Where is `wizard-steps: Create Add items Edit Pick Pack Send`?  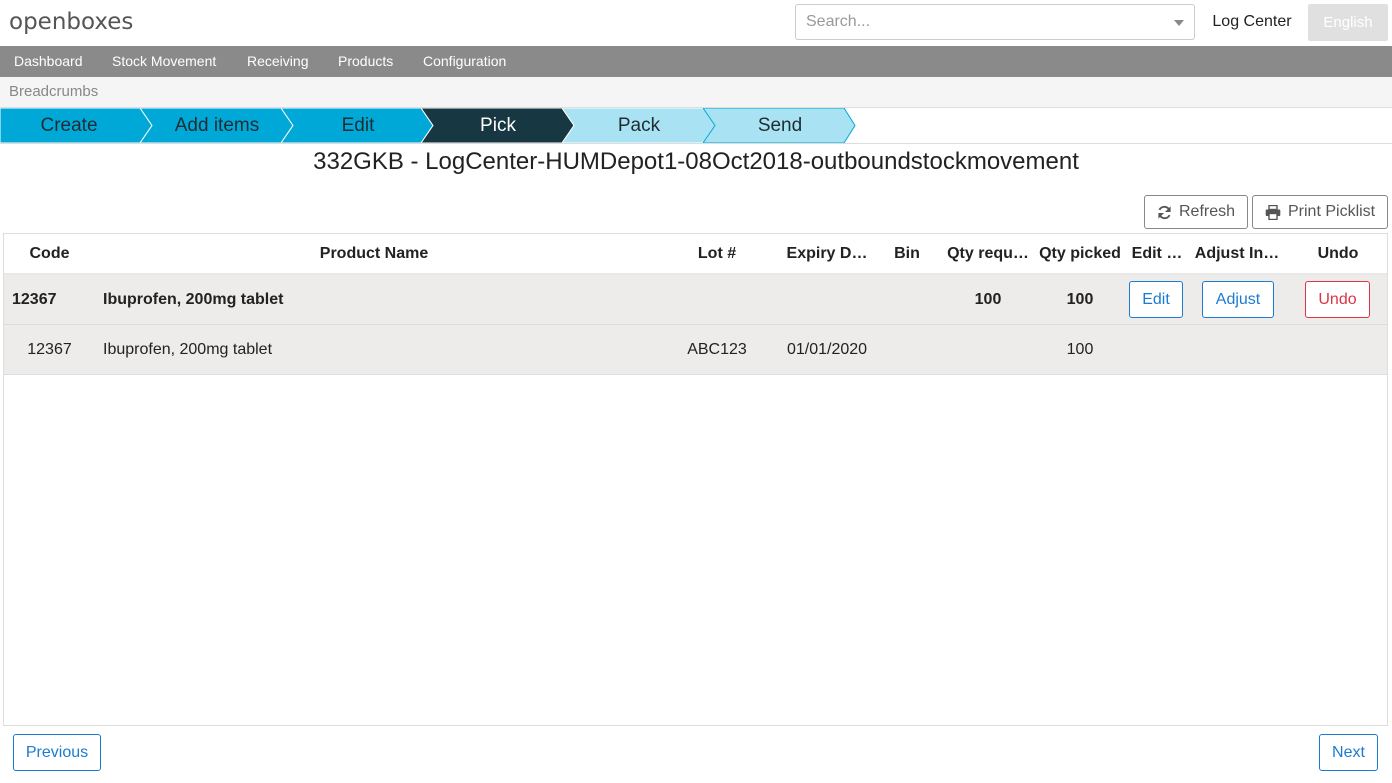
wizard-steps: Create Add items Edit Pick Pack Send is located at coordinates (696, 126).